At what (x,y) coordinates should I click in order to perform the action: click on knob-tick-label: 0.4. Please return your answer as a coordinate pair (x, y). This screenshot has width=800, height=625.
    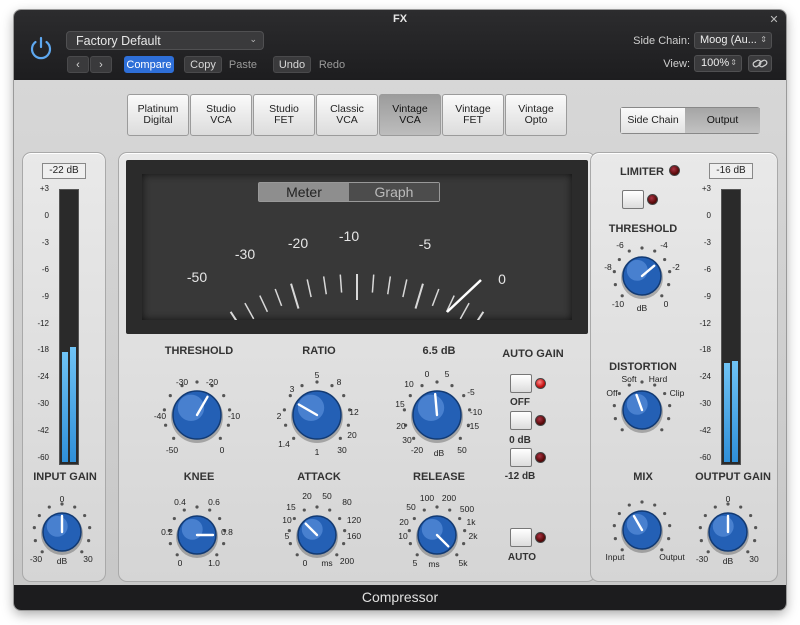
    Looking at the image, I should click on (180, 502).